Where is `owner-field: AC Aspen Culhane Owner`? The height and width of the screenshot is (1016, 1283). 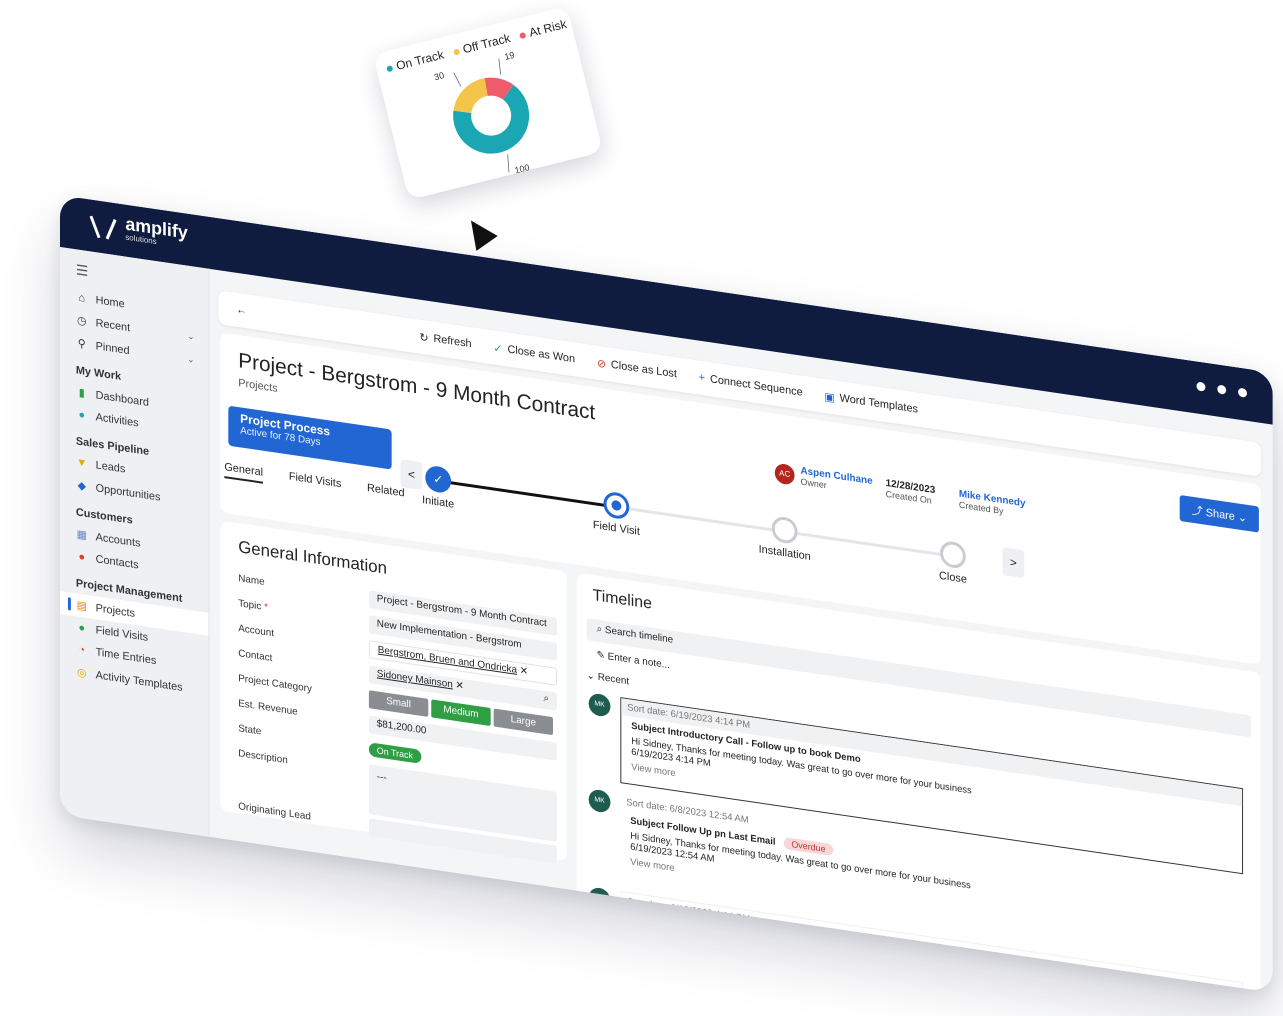
owner-field: AC Aspen Culhane Owner is located at coordinates (823, 479).